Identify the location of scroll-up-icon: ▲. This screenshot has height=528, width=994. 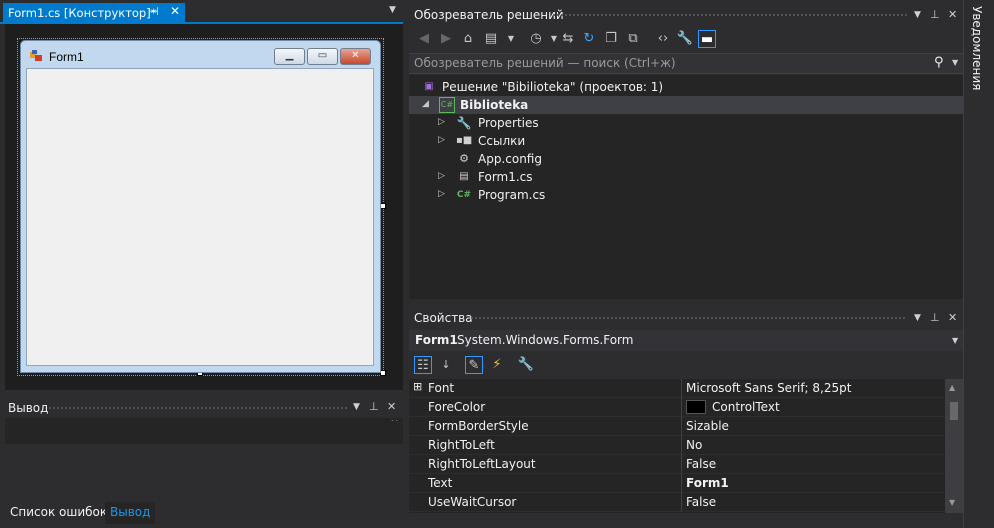
(952, 387).